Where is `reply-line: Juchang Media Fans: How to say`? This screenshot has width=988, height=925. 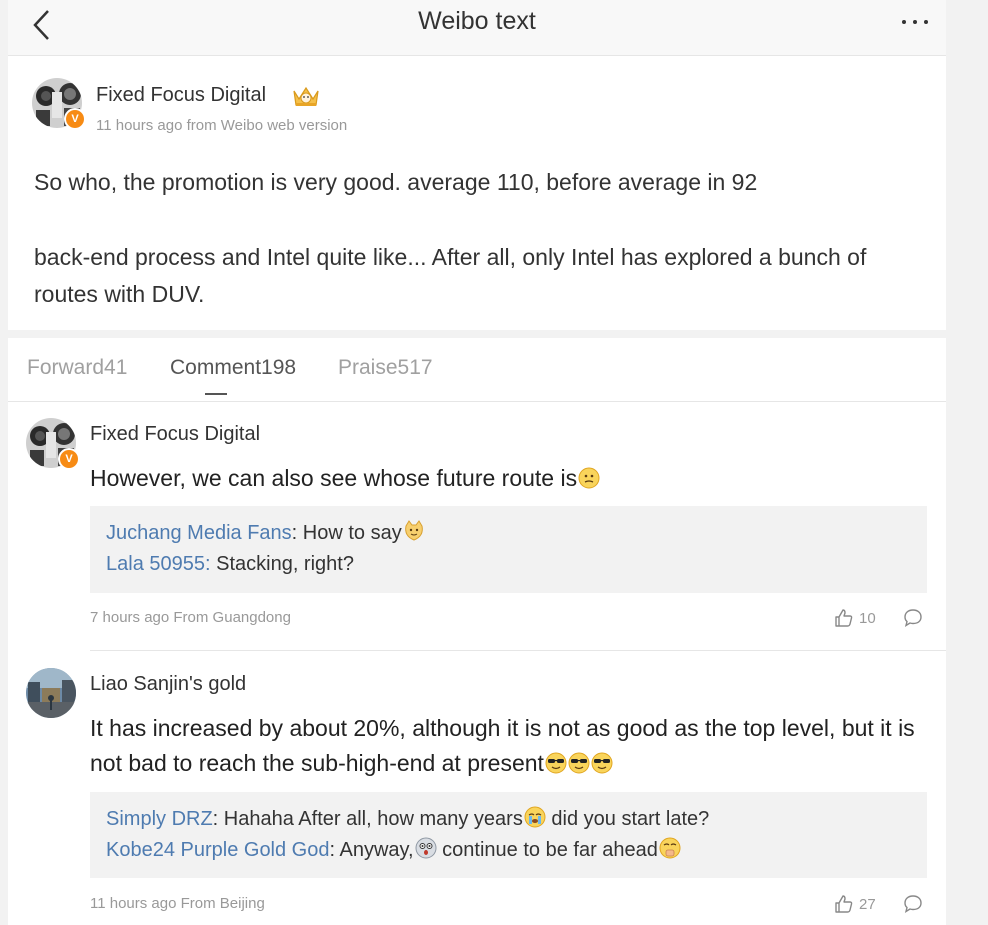
reply-line: Juchang Media Fans: How to say is located at coordinates (508, 533).